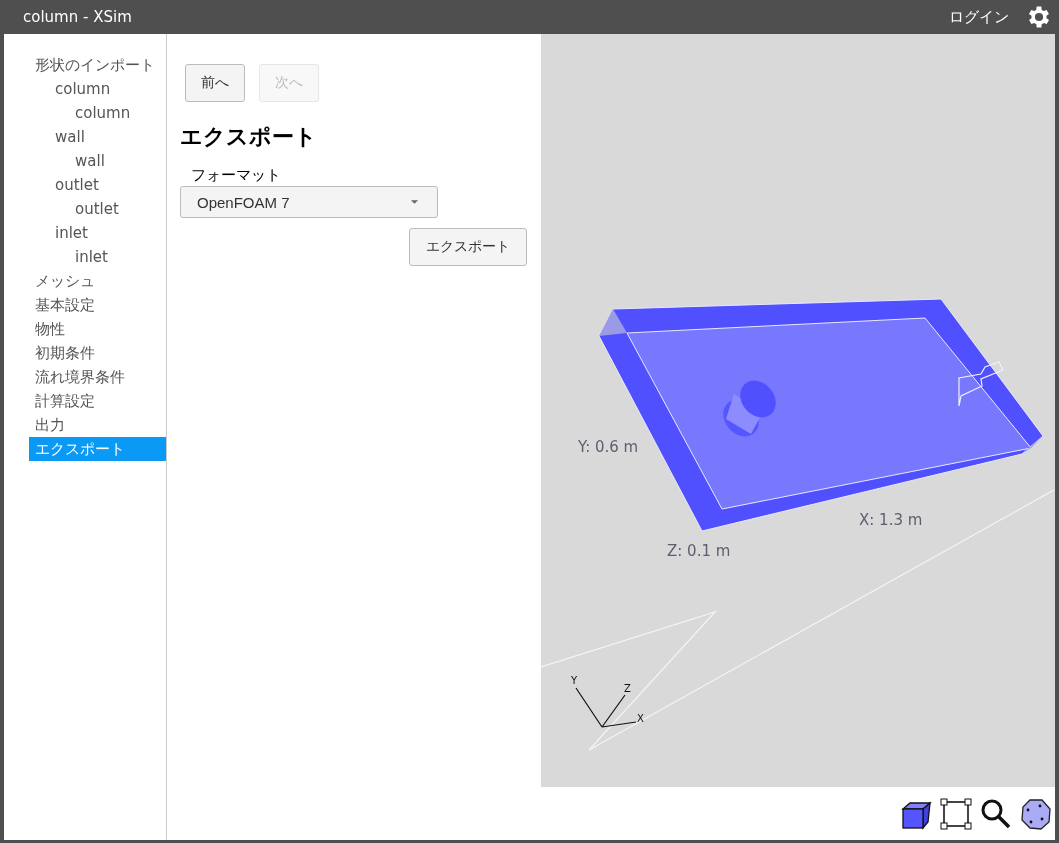 The width and height of the screenshot is (1059, 843). Describe the element at coordinates (468, 247) in the screenshot. I see `export-button: エクスポート` at that location.